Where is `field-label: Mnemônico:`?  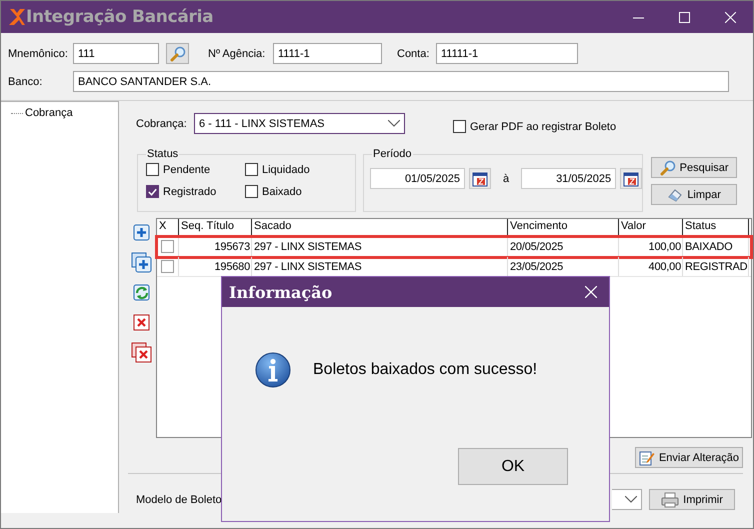
field-label: Mnemônico: is located at coordinates (38, 54).